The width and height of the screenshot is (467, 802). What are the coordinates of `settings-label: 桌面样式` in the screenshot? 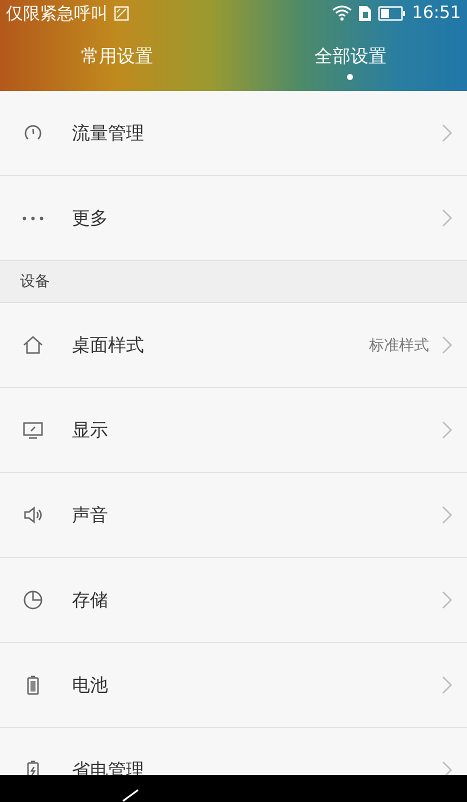 It's located at (108, 345).